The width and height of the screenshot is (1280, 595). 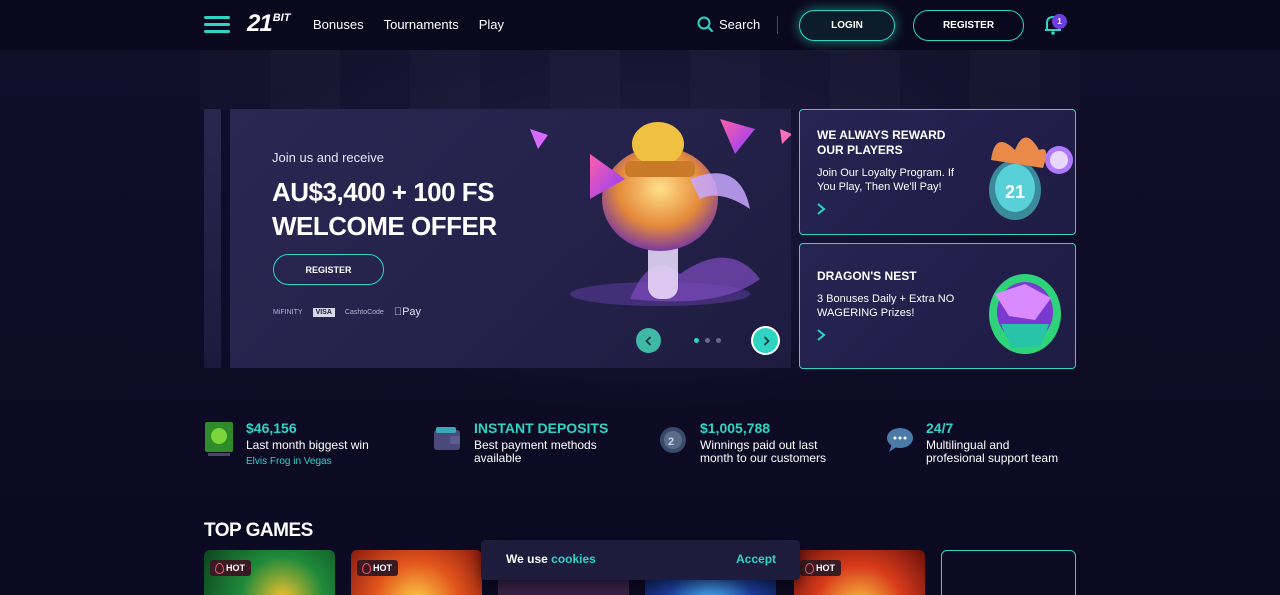 I want to click on carousel-next-button, so click(x=765, y=340).